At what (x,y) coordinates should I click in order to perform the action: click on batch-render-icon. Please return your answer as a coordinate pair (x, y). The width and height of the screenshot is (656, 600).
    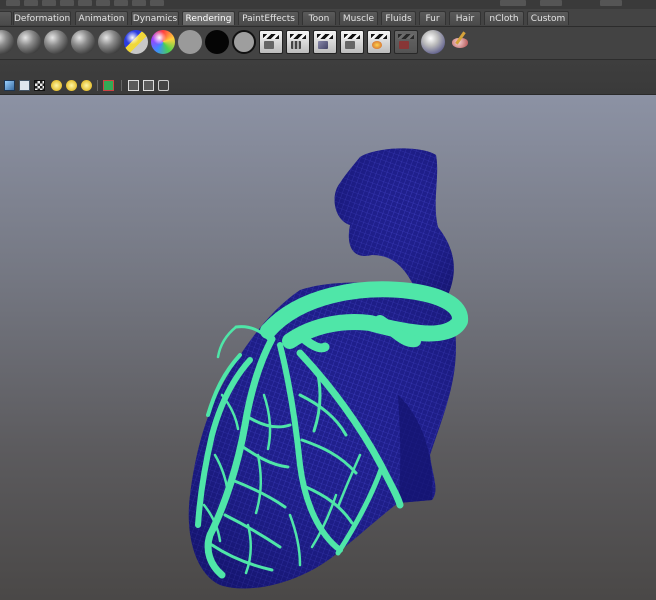
    Looking at the image, I should click on (406, 42).